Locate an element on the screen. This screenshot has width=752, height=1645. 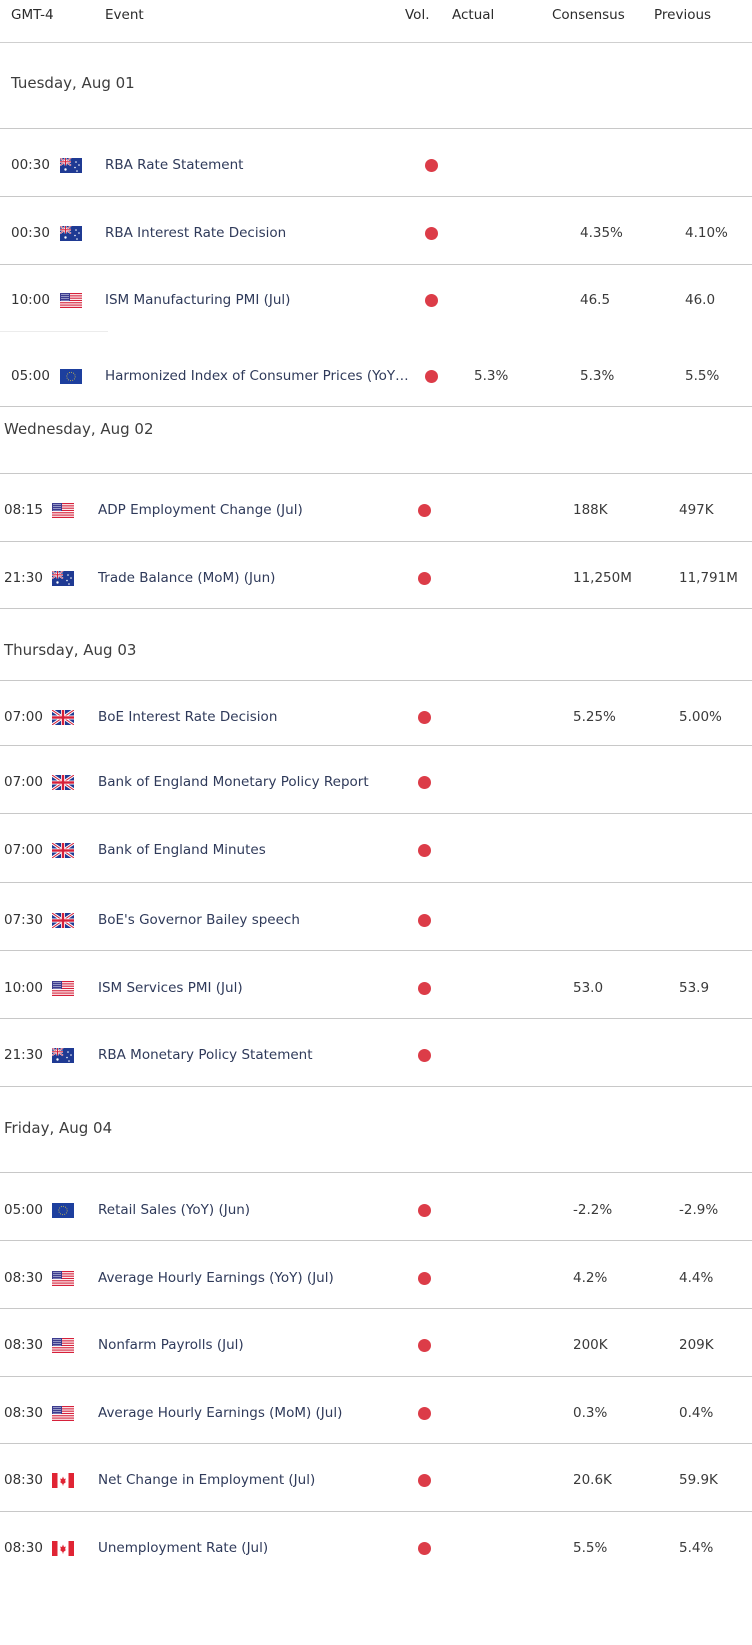
event-row: 08:30 Nonfarm Payrolls (Jul) 200K 209K is located at coordinates (376, 1346).